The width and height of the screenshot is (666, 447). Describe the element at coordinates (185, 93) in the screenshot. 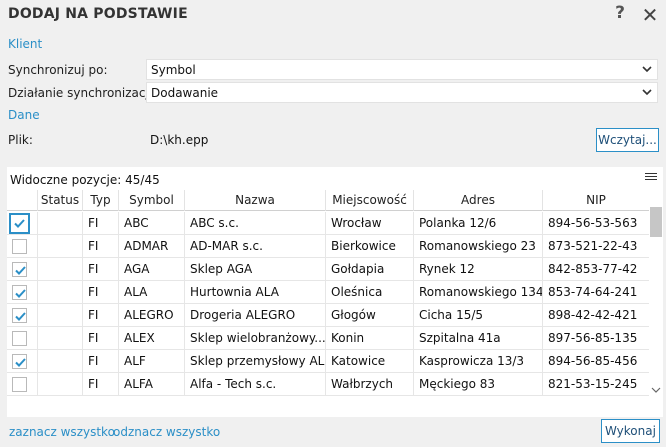

I see `sync-action-value: Dodawanie` at that location.